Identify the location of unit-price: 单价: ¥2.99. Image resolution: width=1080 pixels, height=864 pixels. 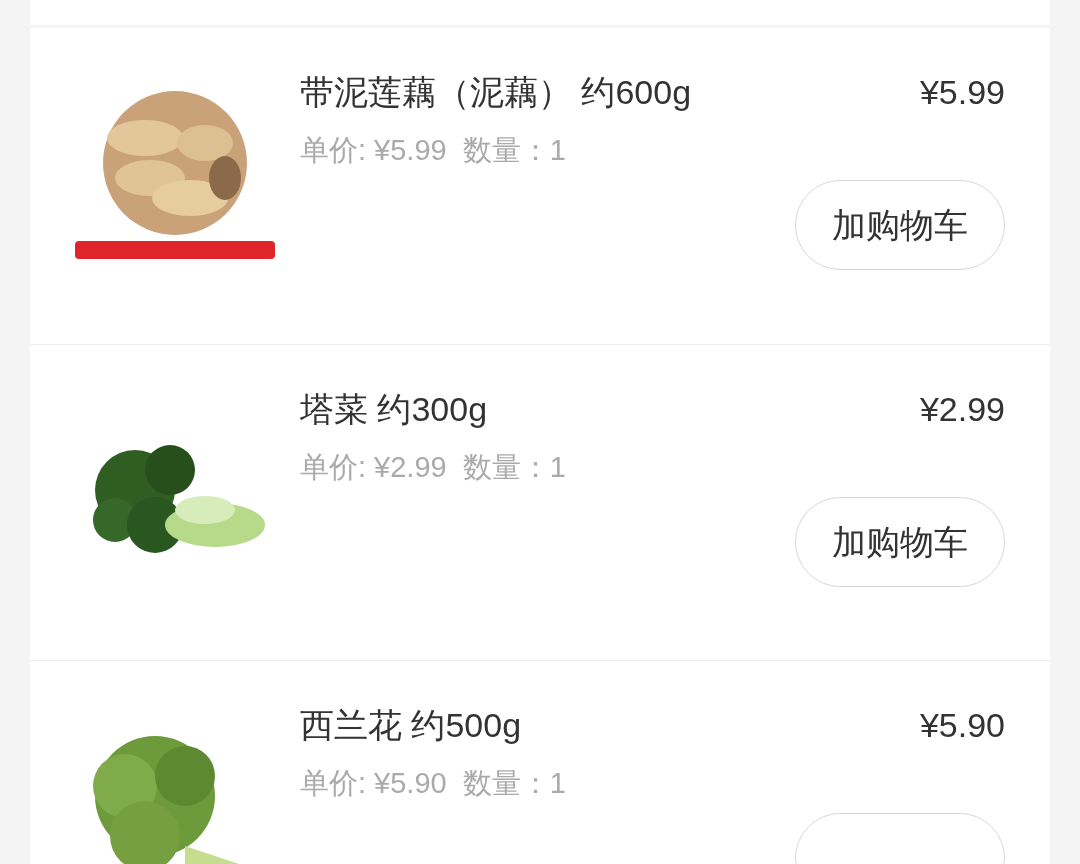
(373, 467).